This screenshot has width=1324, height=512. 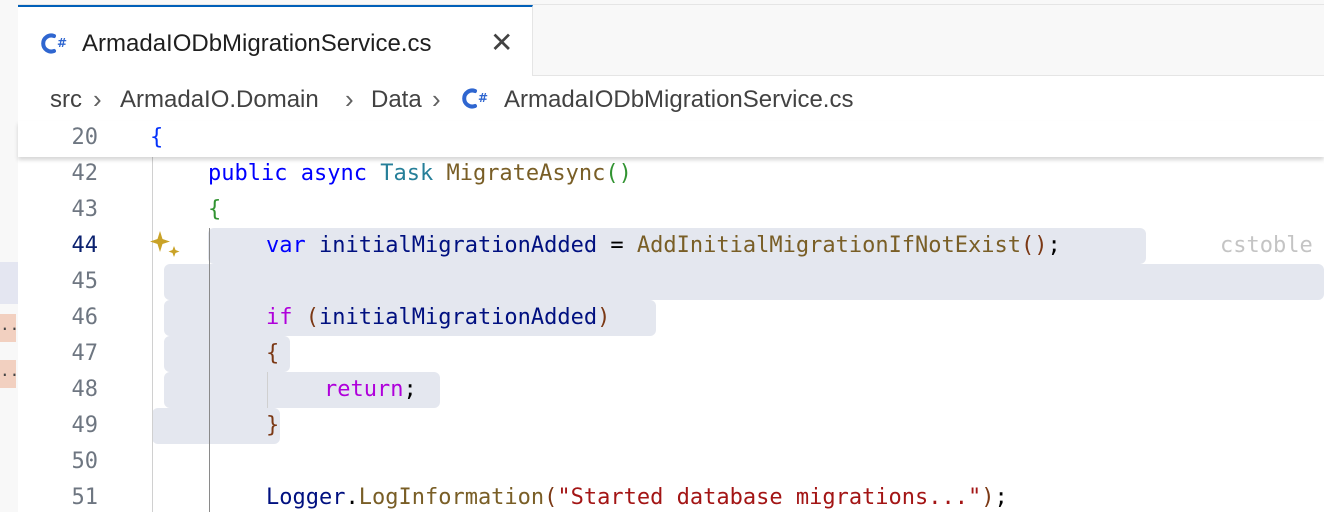 I want to click on code-token: Task, so click(x=407, y=173).